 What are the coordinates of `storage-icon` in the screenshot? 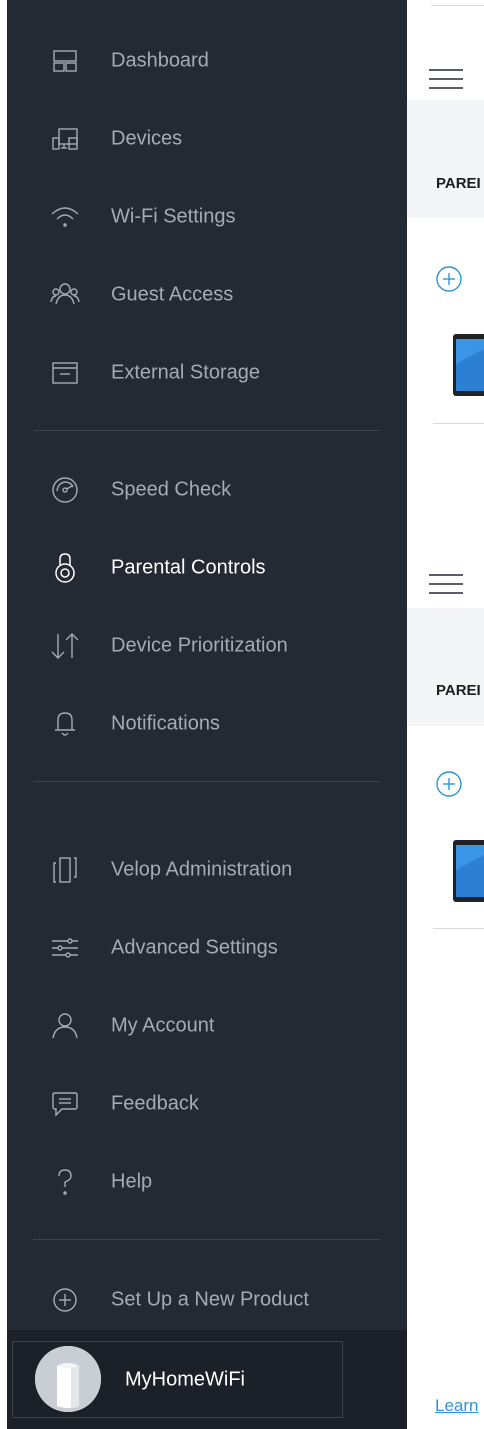 It's located at (65, 373).